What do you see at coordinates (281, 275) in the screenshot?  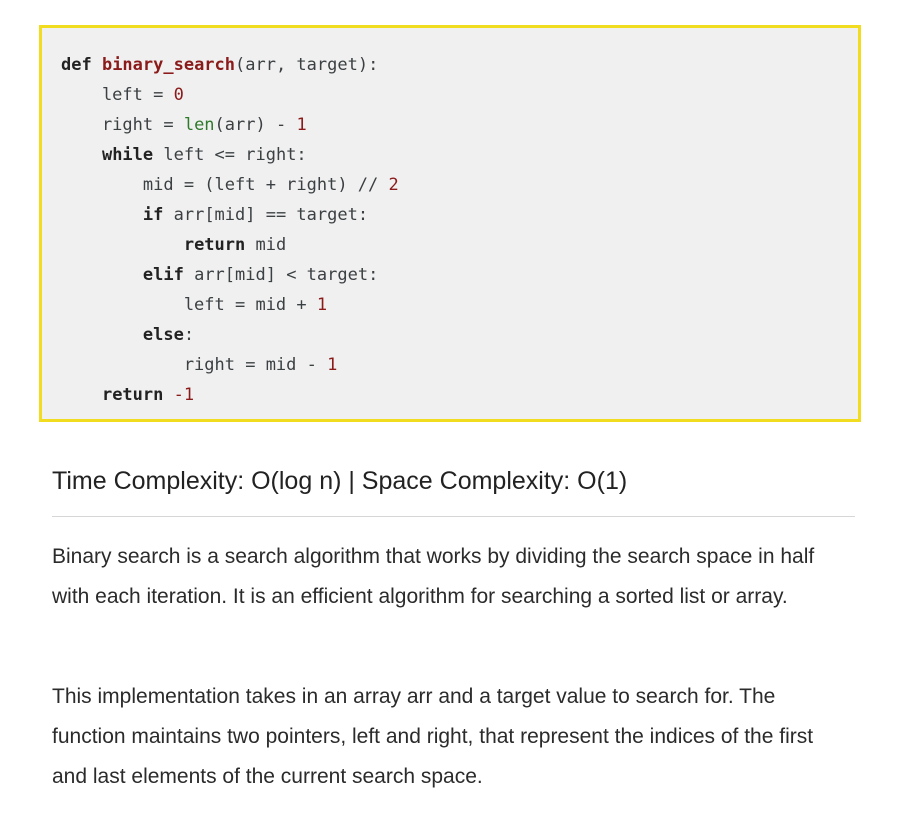 I see `code-text: arr[mid] < target:` at bounding box center [281, 275].